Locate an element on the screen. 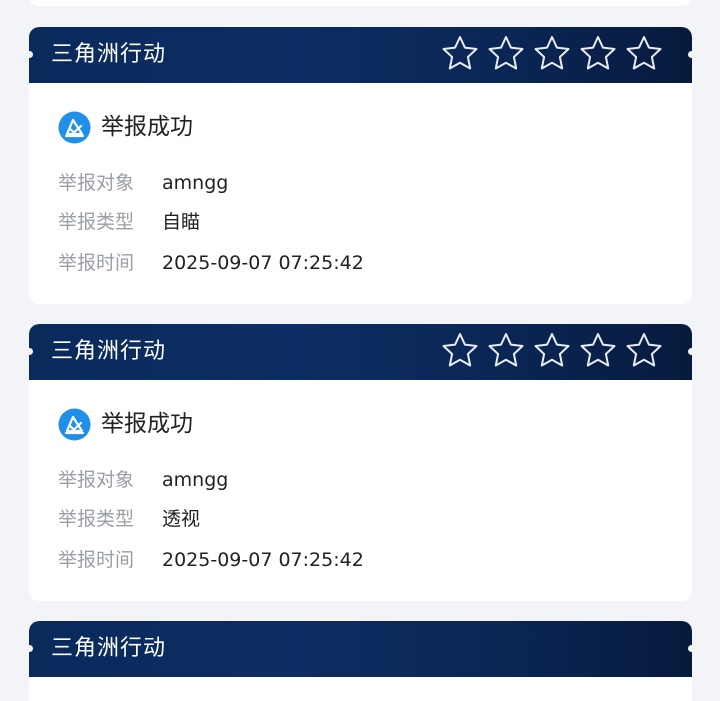 This screenshot has height=701, width=720. report-type-value: 透视 is located at coordinates (181, 519).